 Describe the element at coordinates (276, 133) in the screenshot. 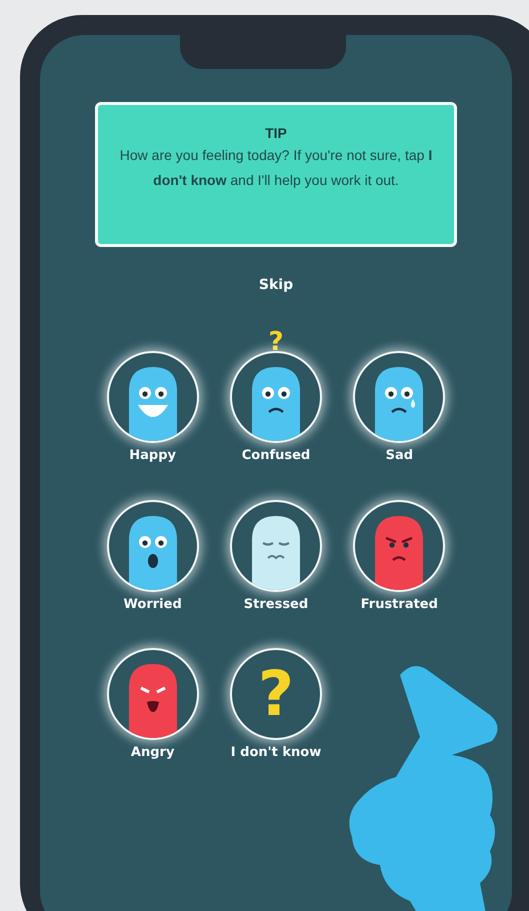

I see `tip-title: TIP` at that location.